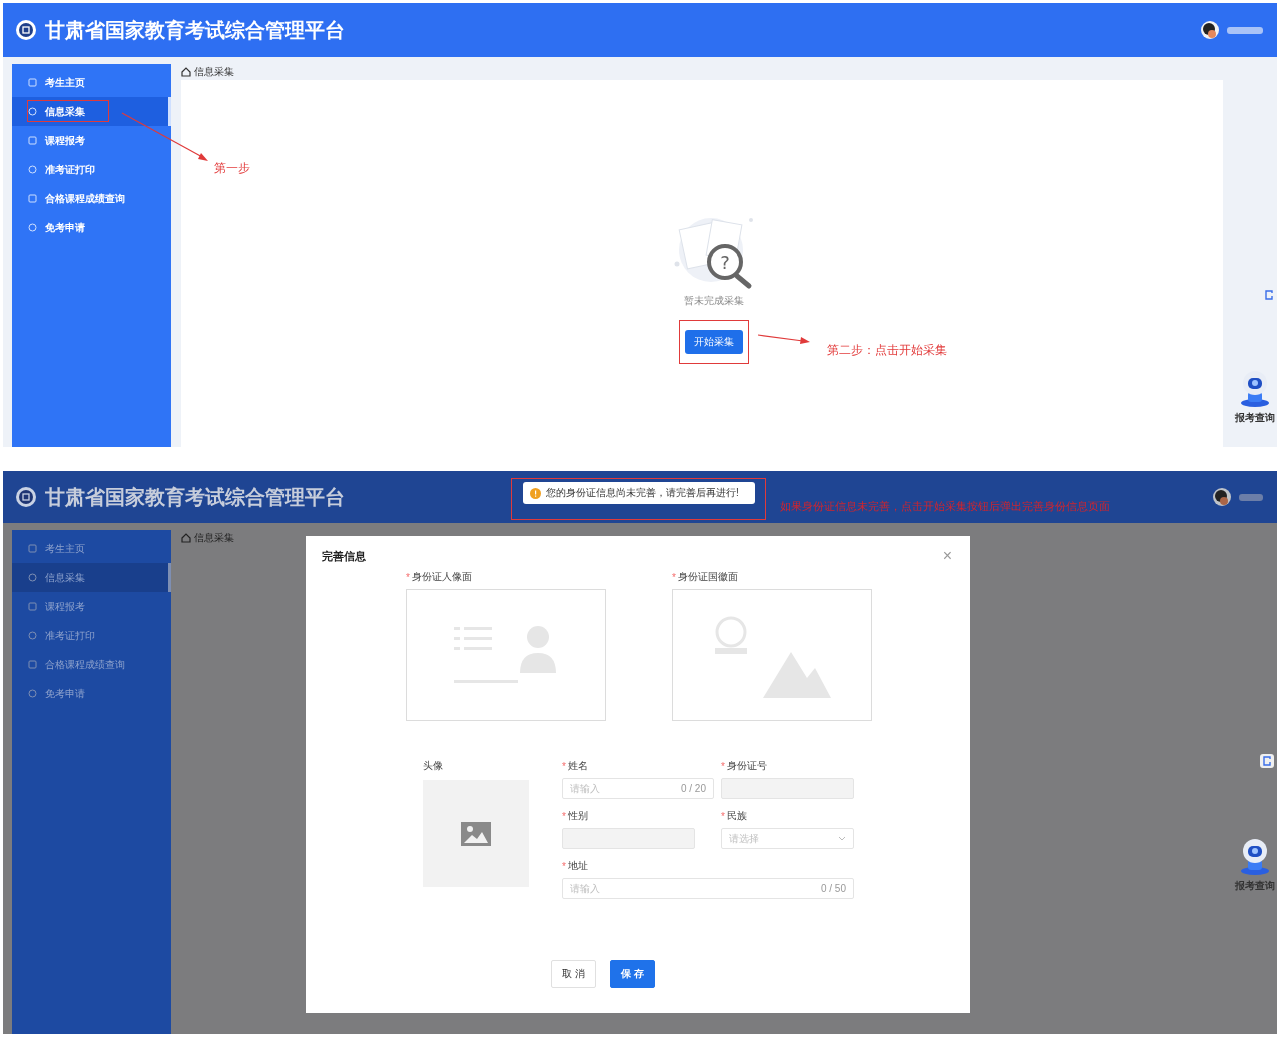 The height and width of the screenshot is (1041, 1280). I want to click on chevron-down-icon, so click(842, 838).